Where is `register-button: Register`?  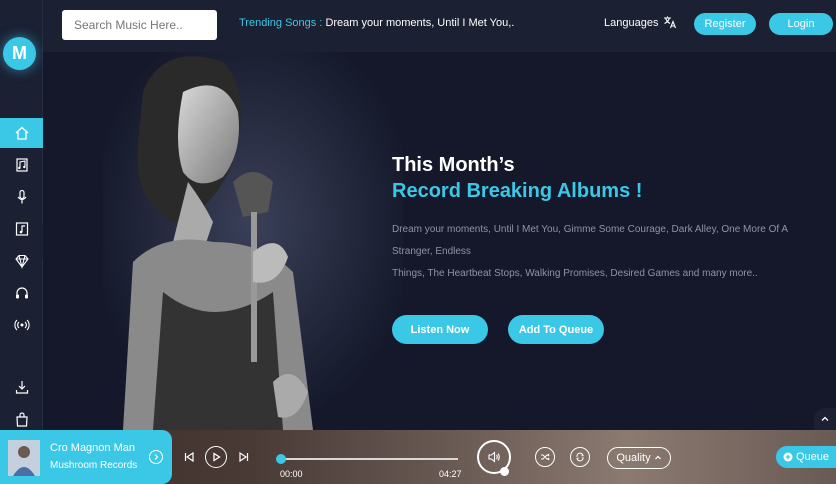 register-button: Register is located at coordinates (725, 24).